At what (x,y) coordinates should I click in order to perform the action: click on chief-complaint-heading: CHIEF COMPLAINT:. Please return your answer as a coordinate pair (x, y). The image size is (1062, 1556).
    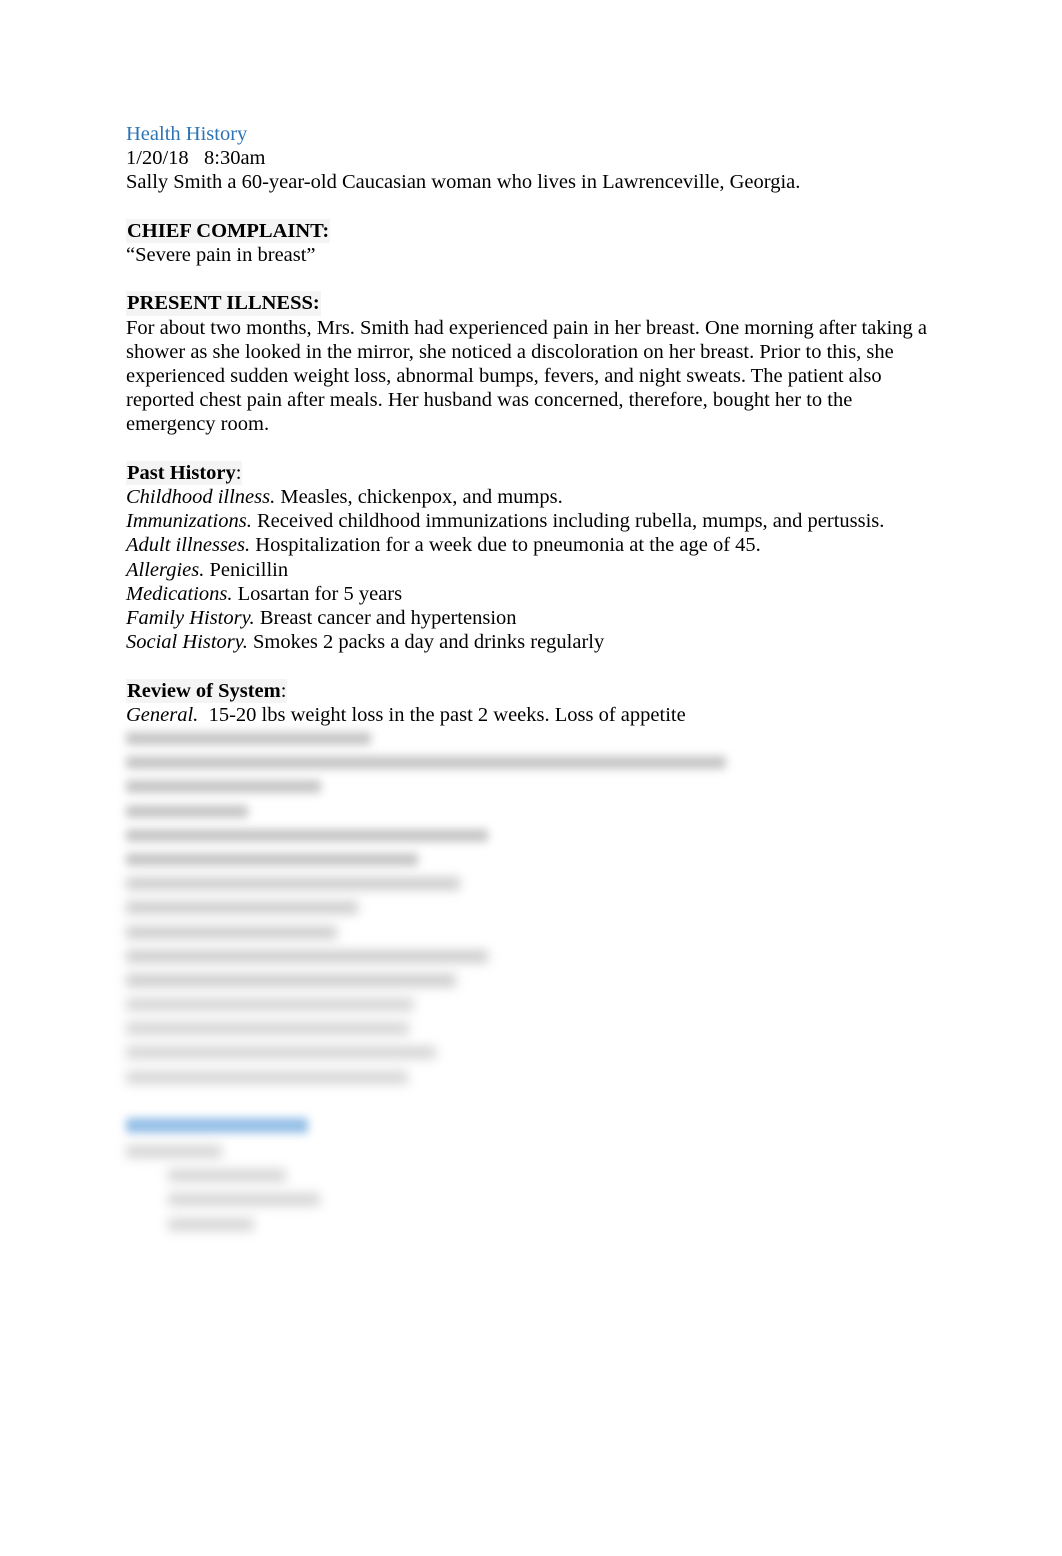
    Looking at the image, I should click on (228, 230).